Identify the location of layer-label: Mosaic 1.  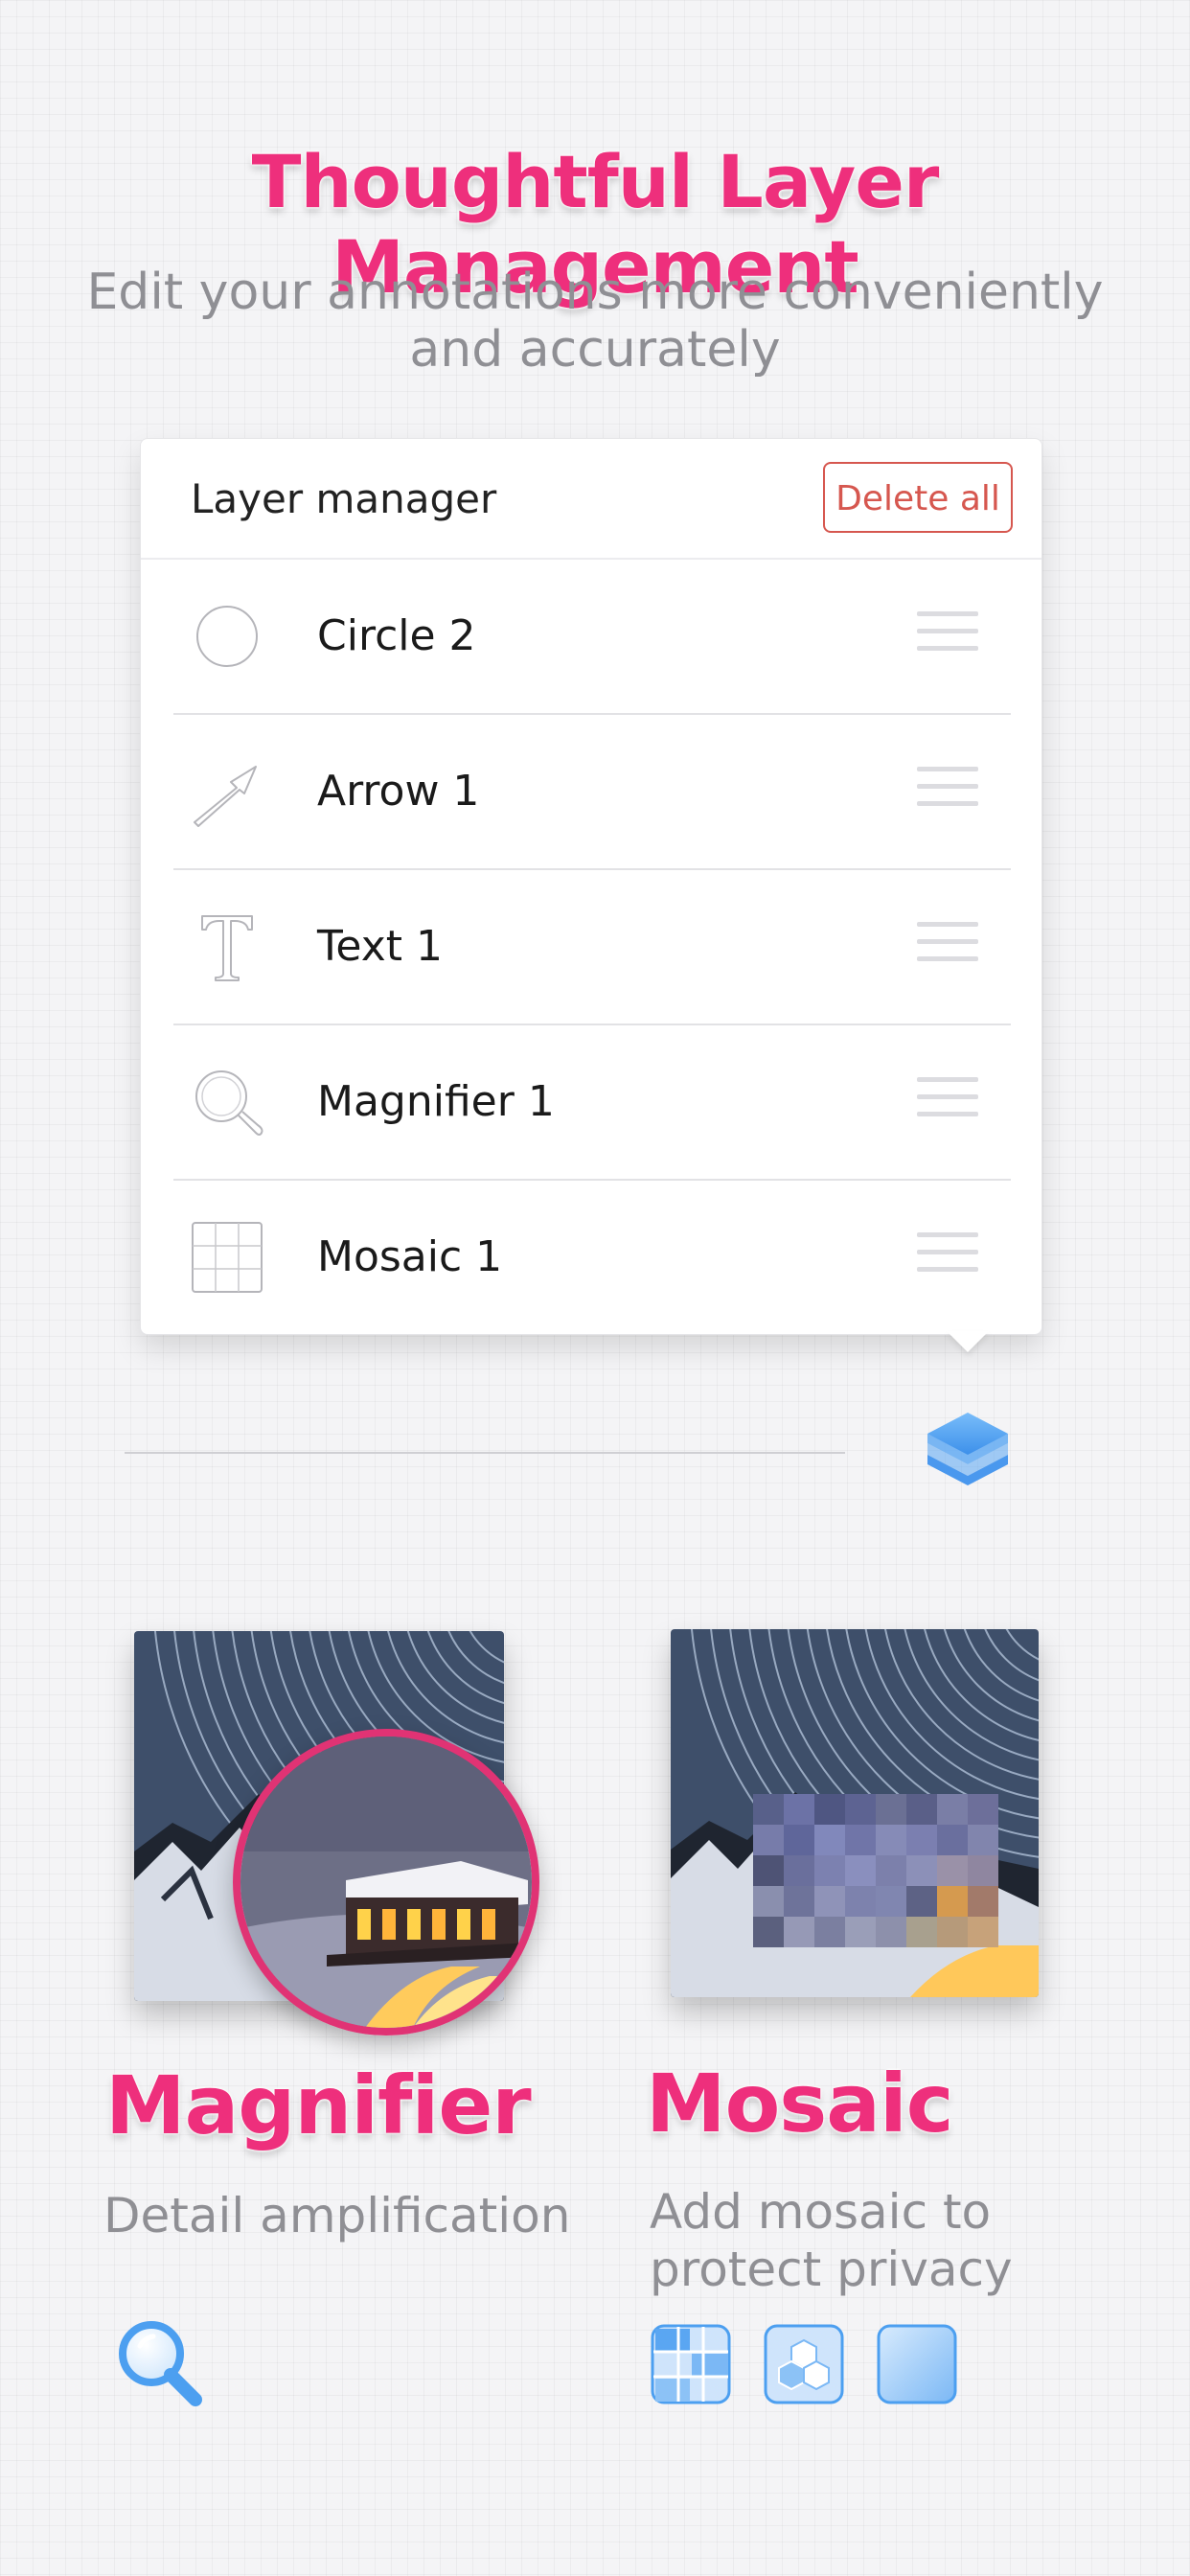
(410, 1256).